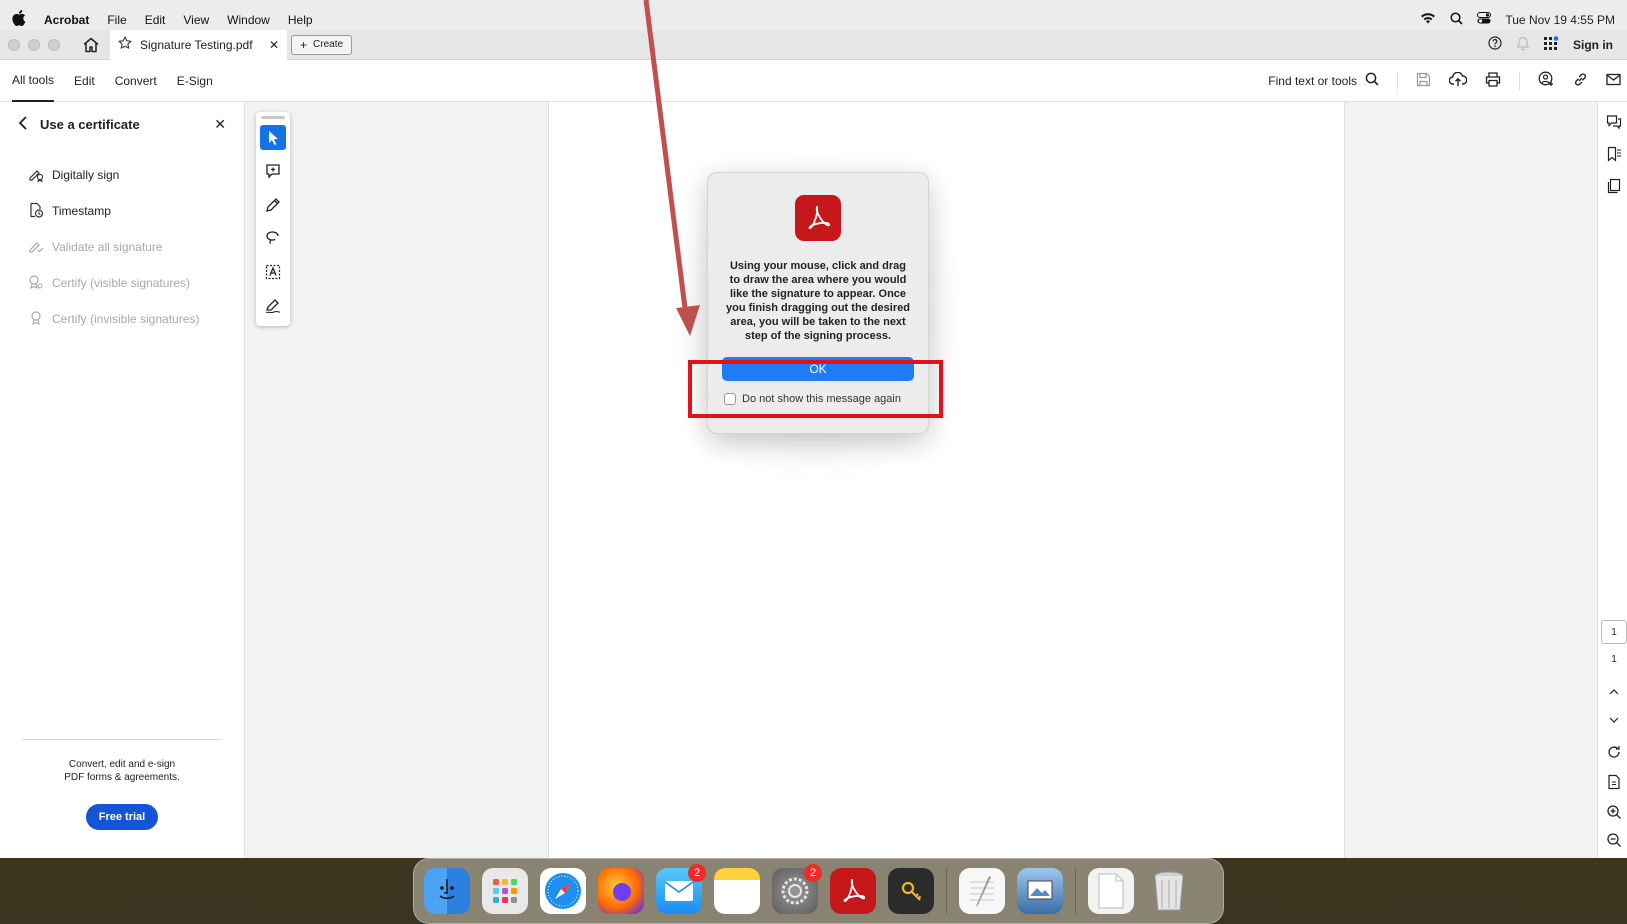 The height and width of the screenshot is (924, 1627). I want to click on timestamp-icon, so click(36, 211).